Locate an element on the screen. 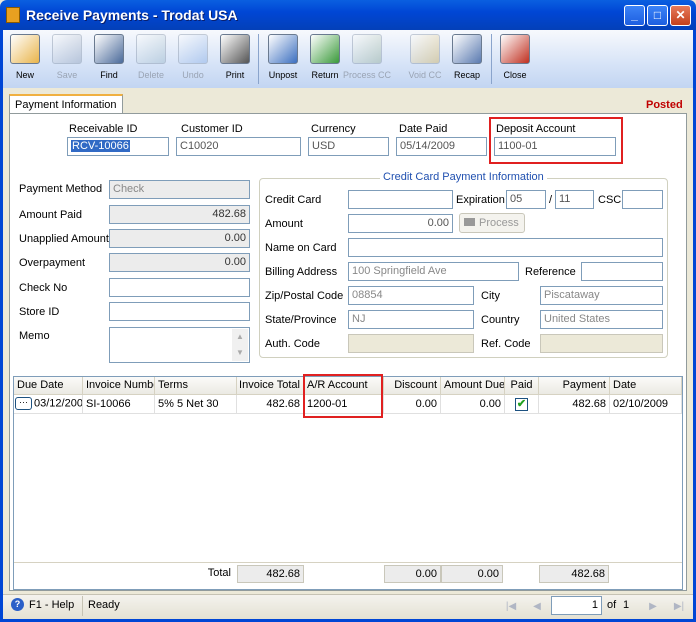 The width and height of the screenshot is (696, 622). ellipsis-button: ··· is located at coordinates (23, 403).